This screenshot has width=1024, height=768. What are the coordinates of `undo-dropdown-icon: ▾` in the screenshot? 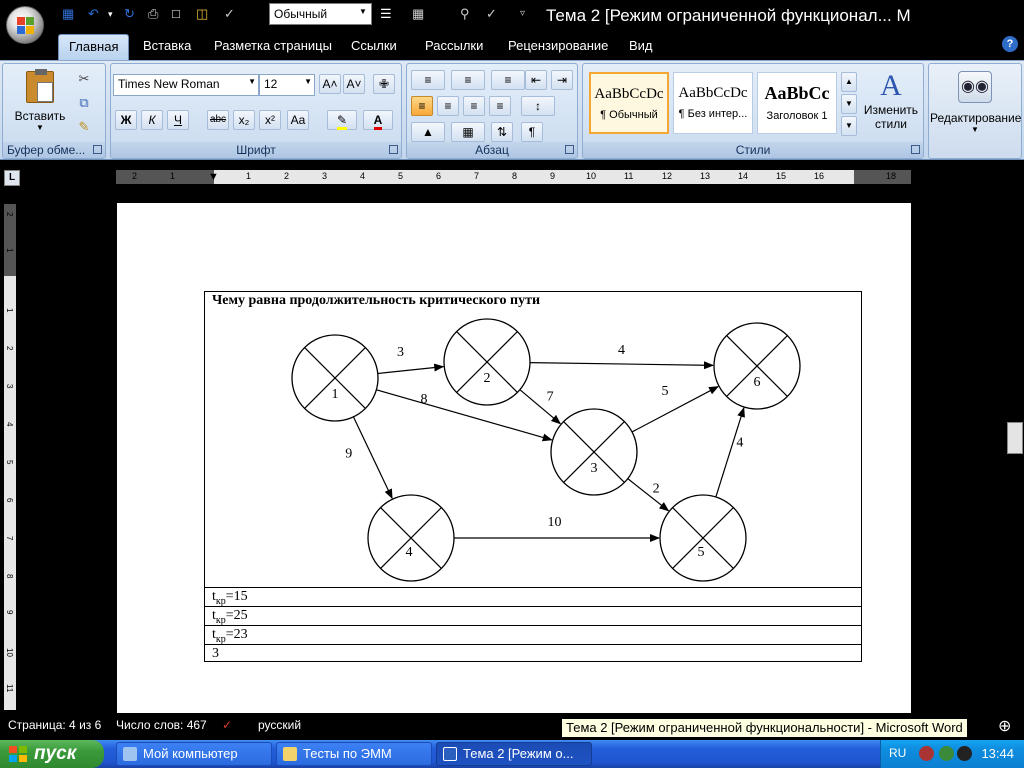 It's located at (110, 14).